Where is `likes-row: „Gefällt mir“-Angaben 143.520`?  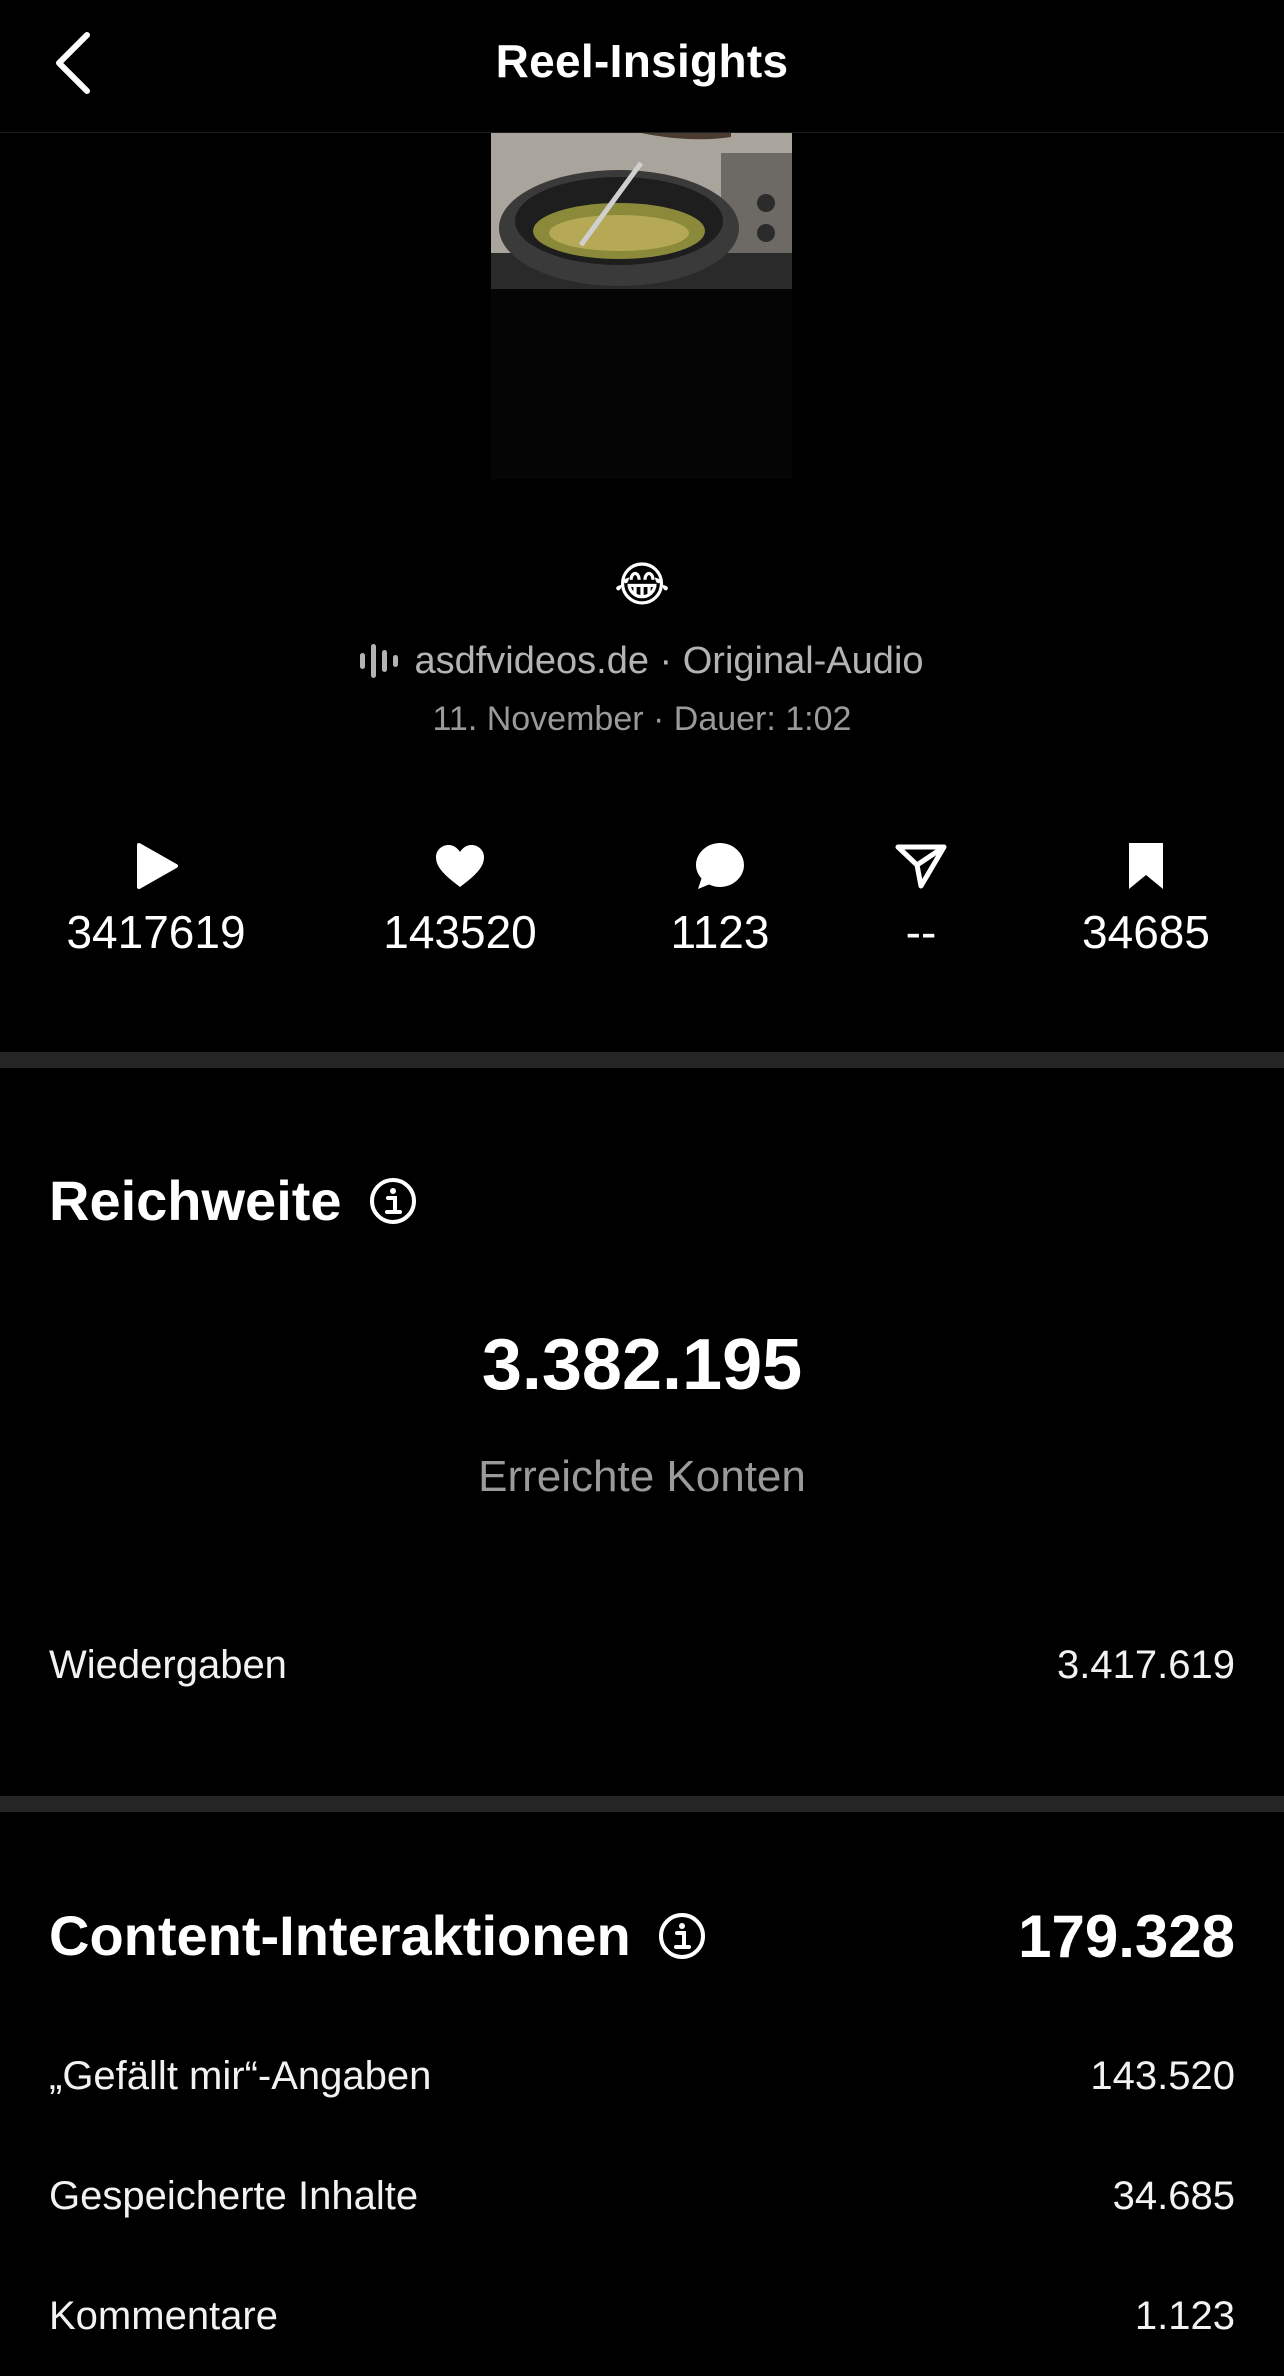
likes-row: „Gefällt mir“-Angaben 143.520 is located at coordinates (642, 2076).